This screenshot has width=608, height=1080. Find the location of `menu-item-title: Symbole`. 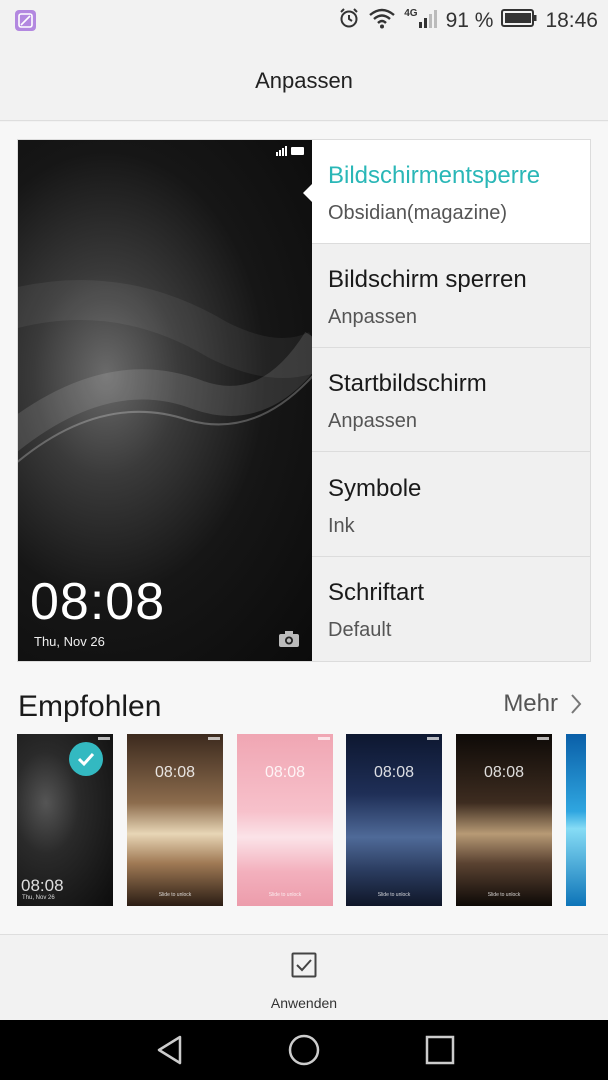

menu-item-title: Symbole is located at coordinates (375, 488).